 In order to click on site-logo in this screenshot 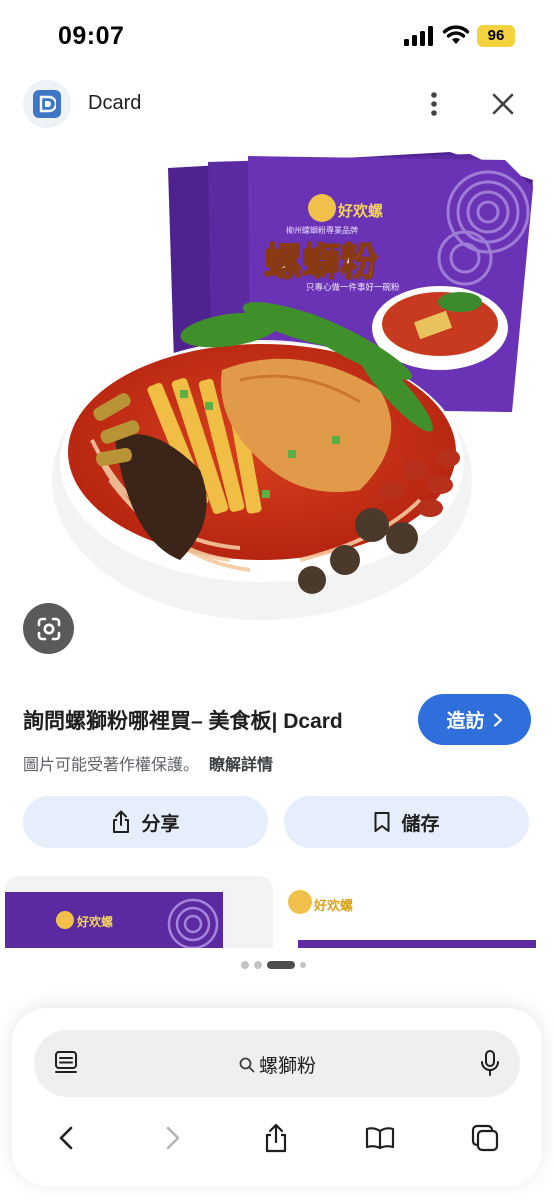, I will do `click(47, 104)`.